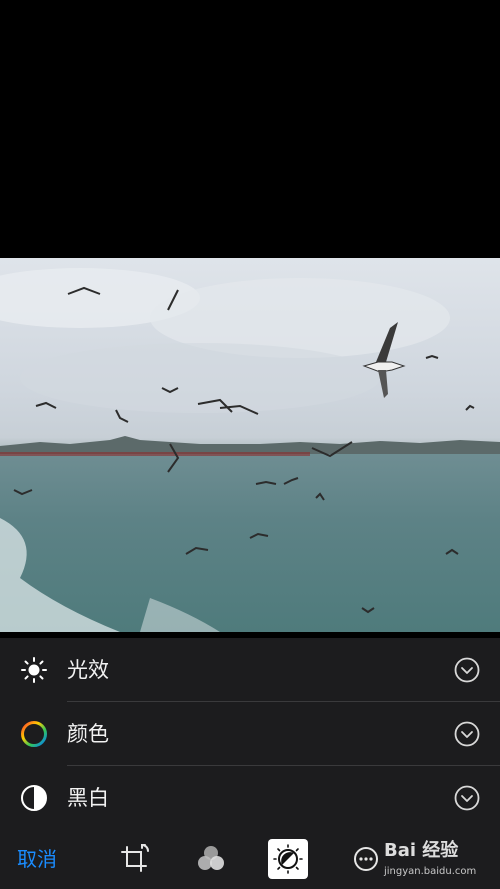  Describe the element at coordinates (88, 734) in the screenshot. I see `adjust-row-label: 颜色` at that location.